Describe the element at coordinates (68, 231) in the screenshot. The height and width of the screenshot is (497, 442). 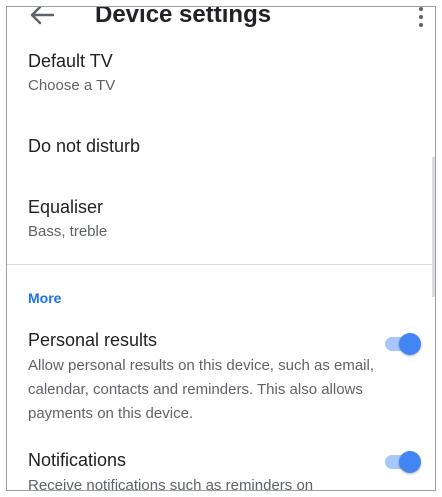
I see `item-subtitle: Bass, treble` at that location.